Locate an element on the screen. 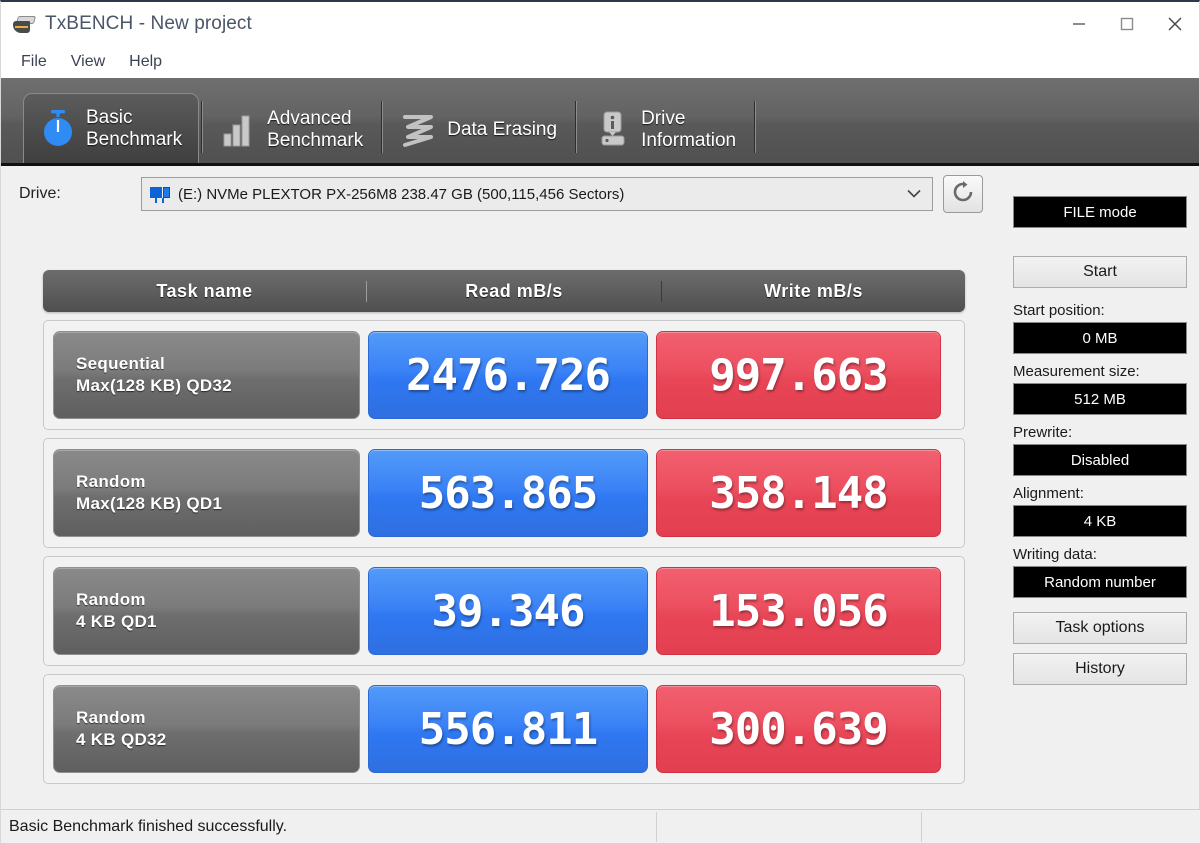  tab-data-erasing-label: Data Erasing is located at coordinates (502, 129).